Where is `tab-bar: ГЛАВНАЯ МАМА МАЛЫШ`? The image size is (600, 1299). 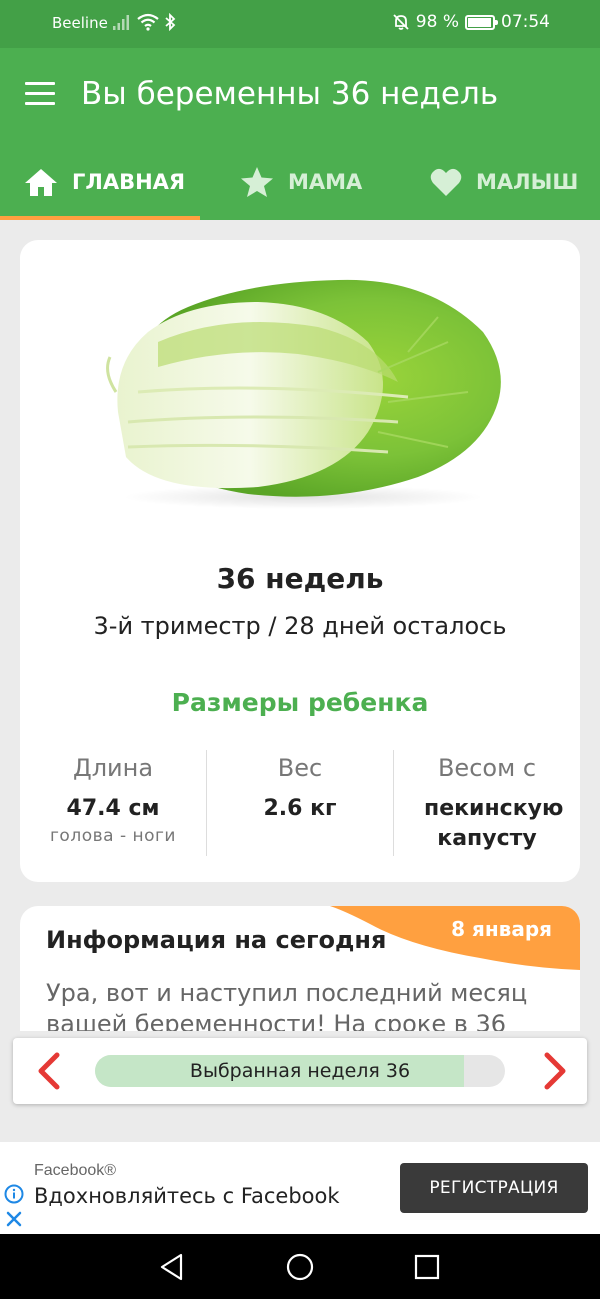
tab-bar: ГЛАВНАЯ МАМА МАЛЫШ is located at coordinates (300, 182).